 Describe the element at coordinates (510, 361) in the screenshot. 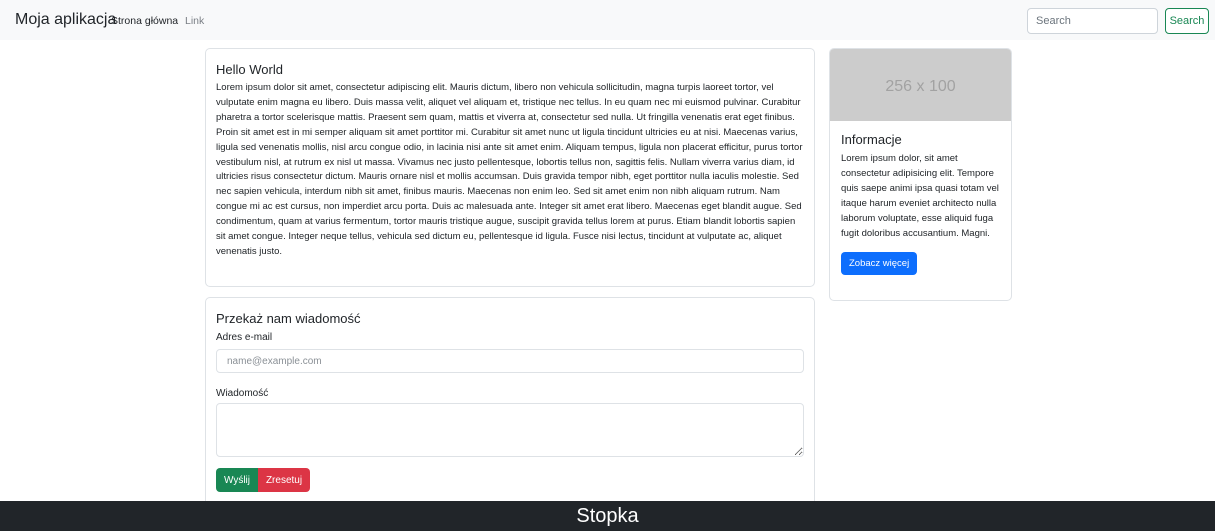

I see `email-field` at that location.